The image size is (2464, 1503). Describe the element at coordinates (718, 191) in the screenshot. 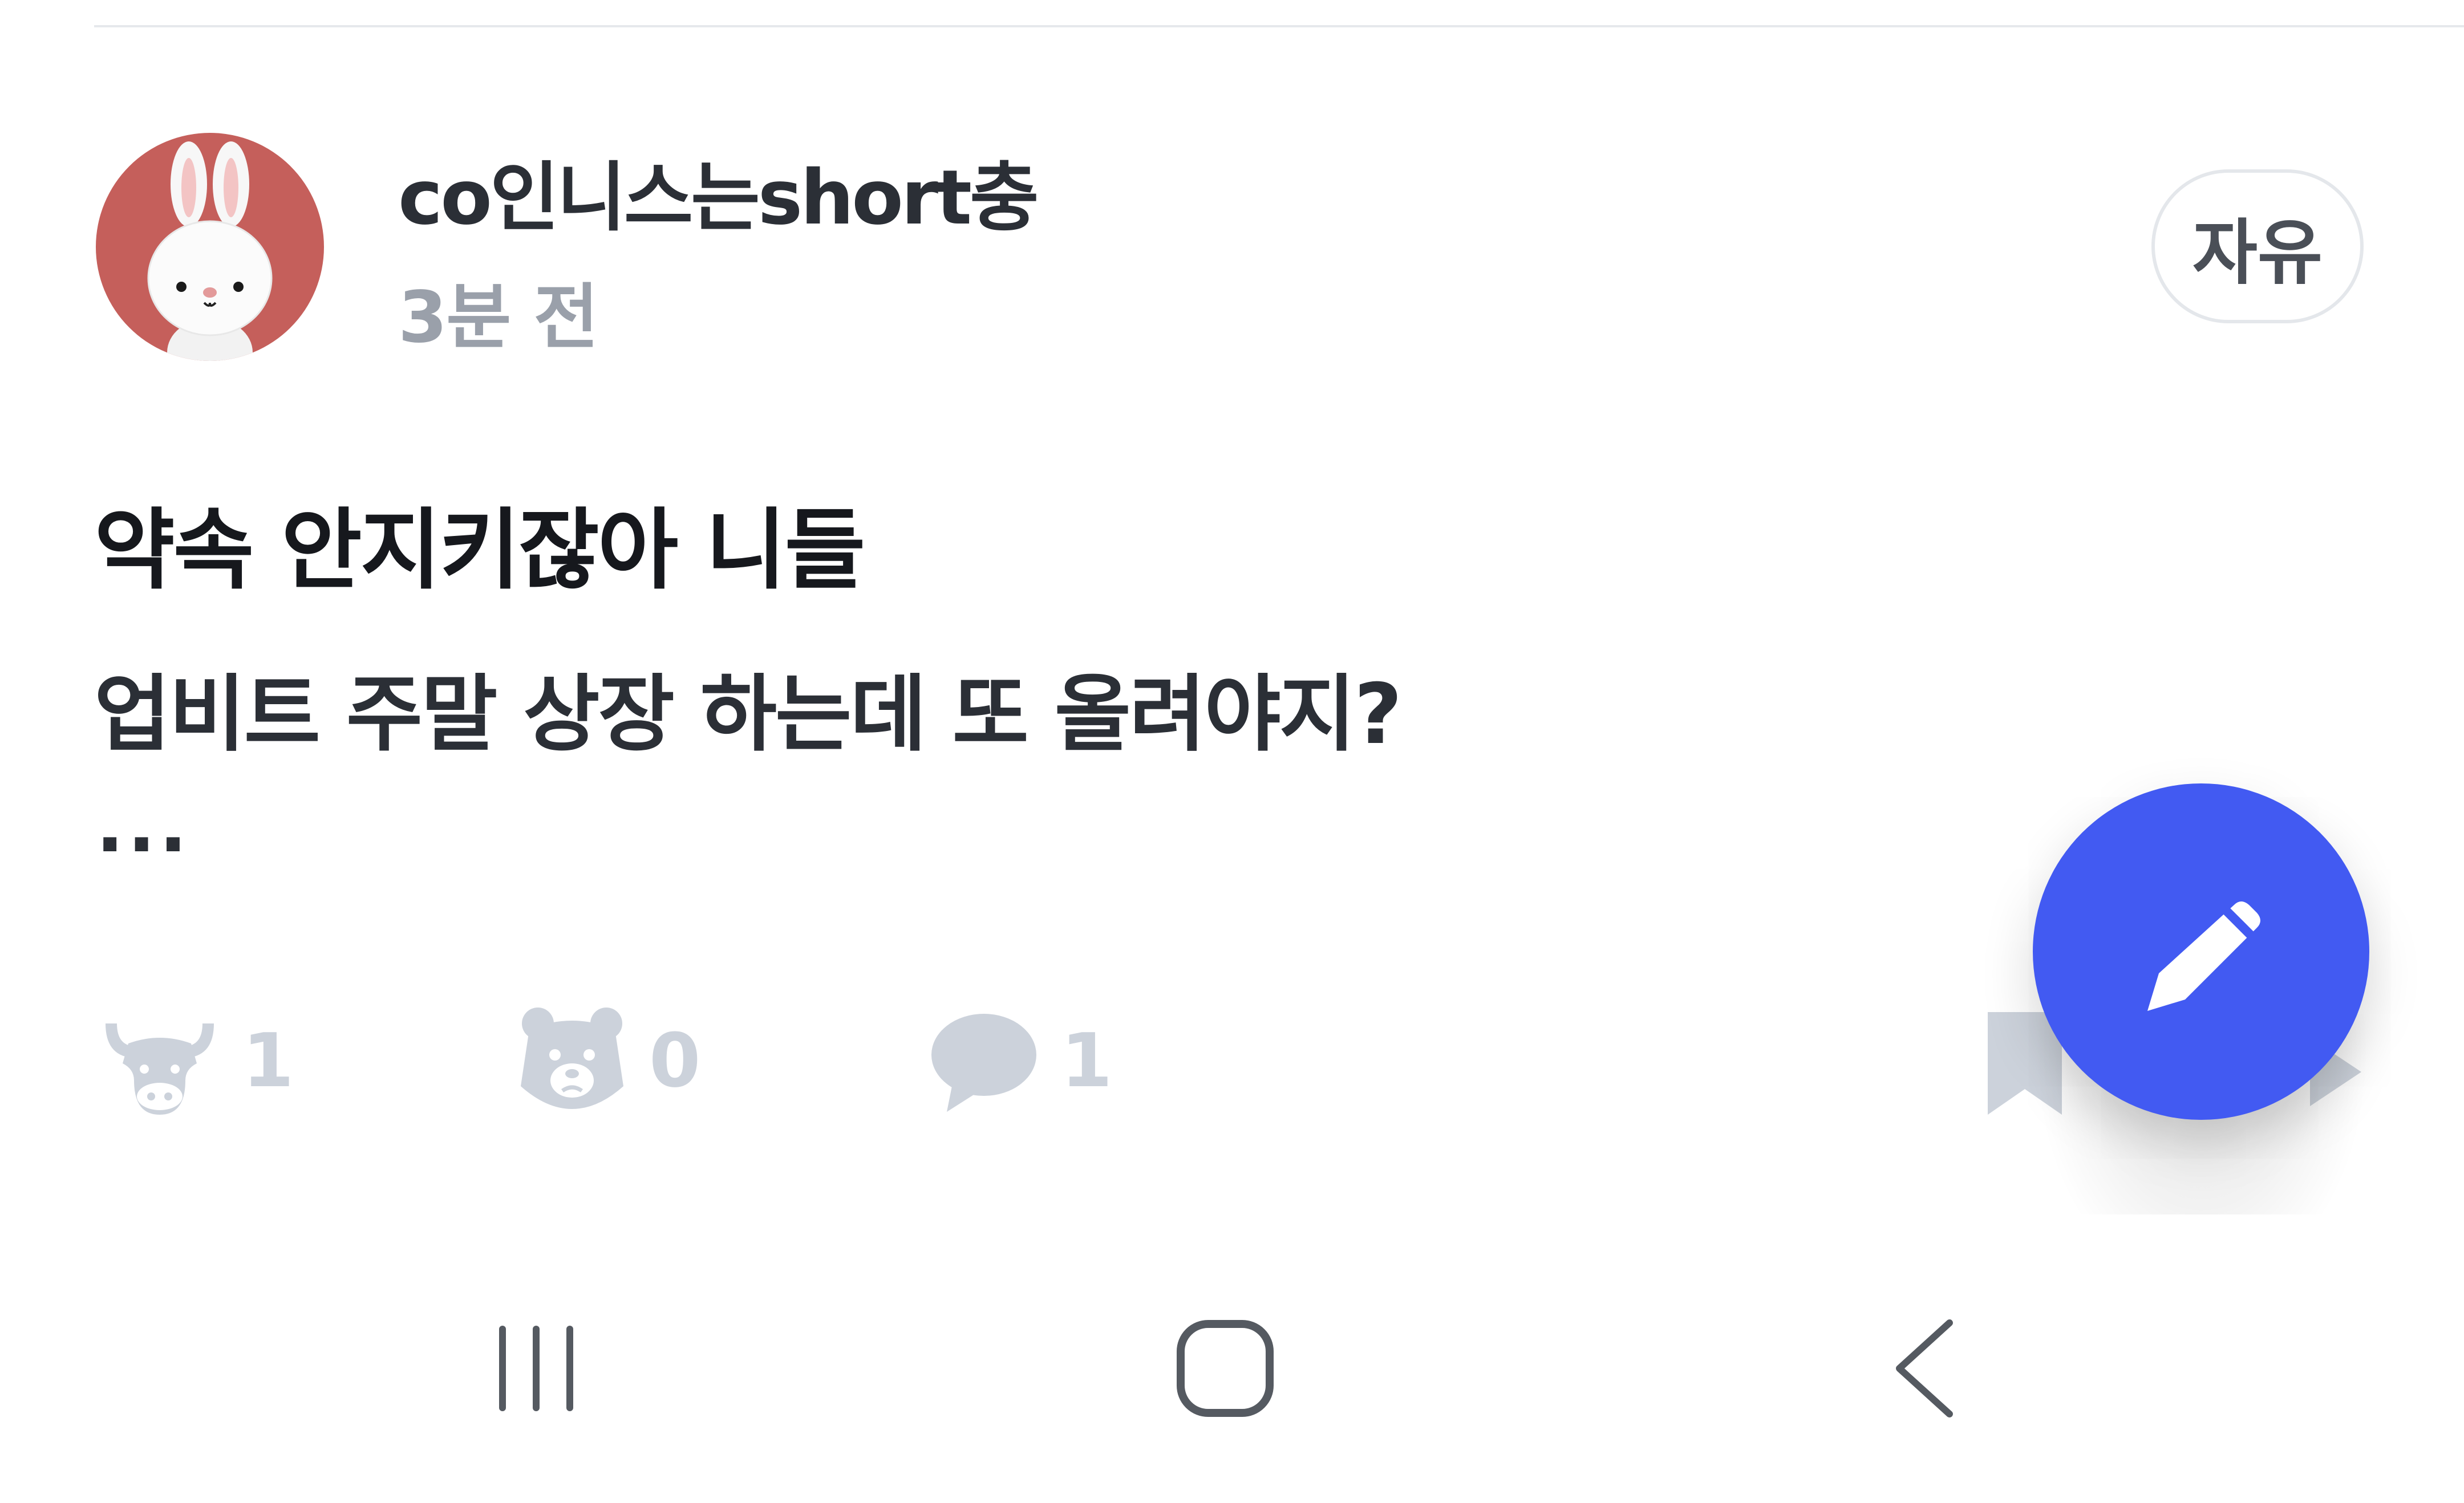

I see `author-name: co인니스는short충` at that location.